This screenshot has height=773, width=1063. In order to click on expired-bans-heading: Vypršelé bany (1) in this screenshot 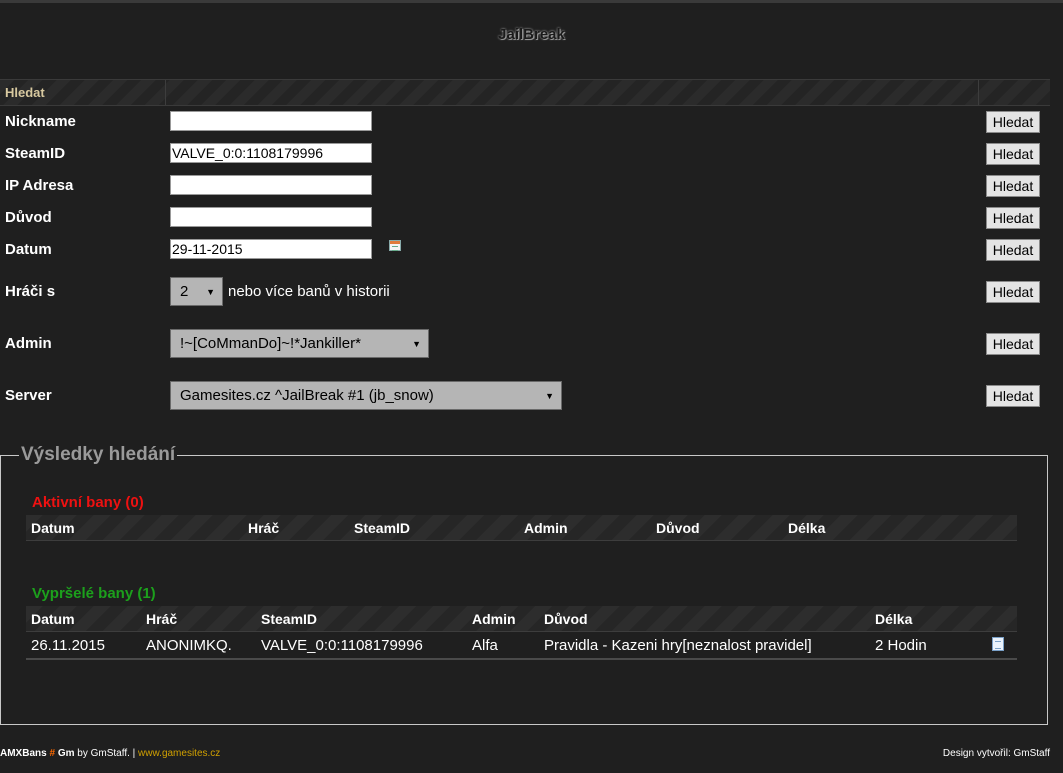, I will do `click(94, 593)`.